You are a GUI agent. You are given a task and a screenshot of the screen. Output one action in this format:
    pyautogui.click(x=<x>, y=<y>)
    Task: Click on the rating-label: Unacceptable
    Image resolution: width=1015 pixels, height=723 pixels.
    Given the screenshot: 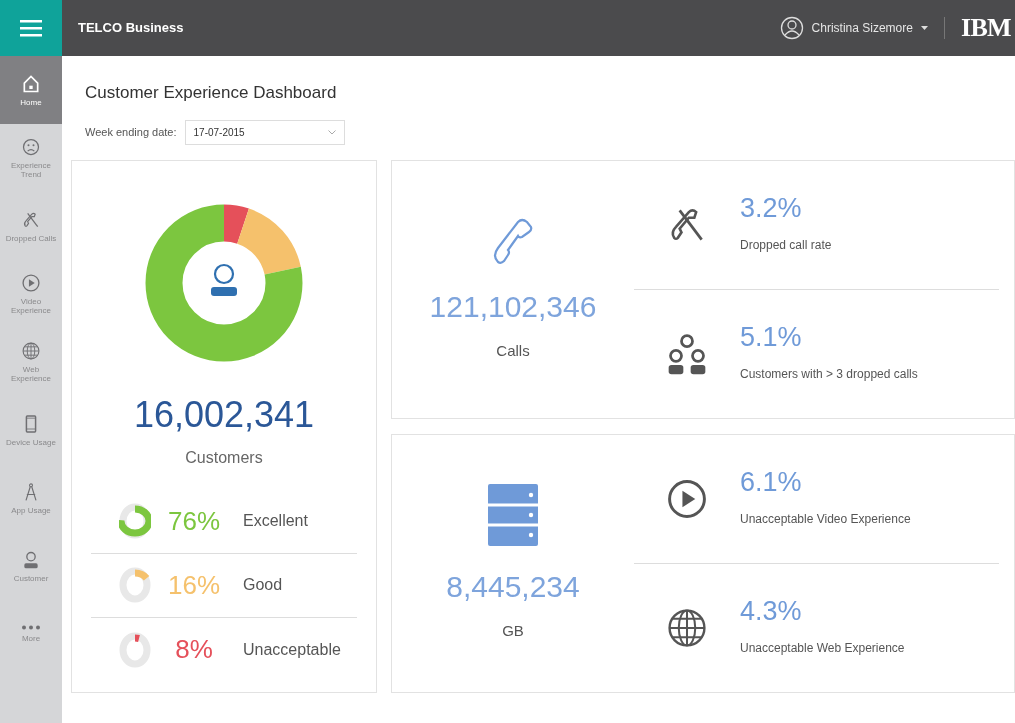 What is the action you would take?
    pyautogui.click(x=292, y=649)
    